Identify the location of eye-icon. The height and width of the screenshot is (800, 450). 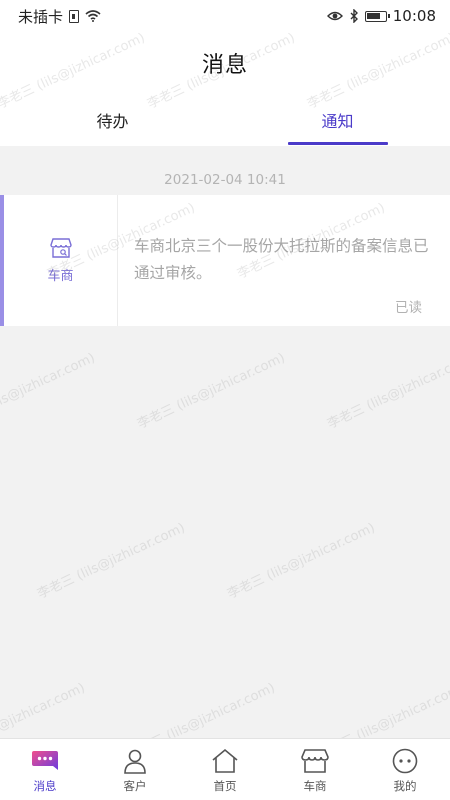
(334, 16).